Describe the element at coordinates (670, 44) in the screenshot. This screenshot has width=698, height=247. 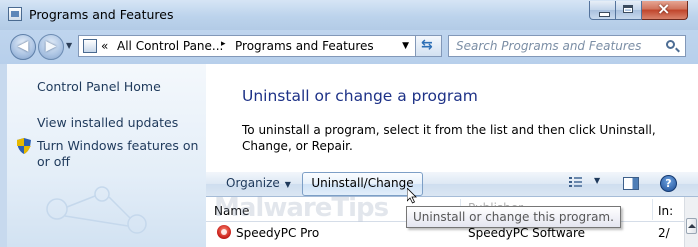
I see `search-icon` at that location.